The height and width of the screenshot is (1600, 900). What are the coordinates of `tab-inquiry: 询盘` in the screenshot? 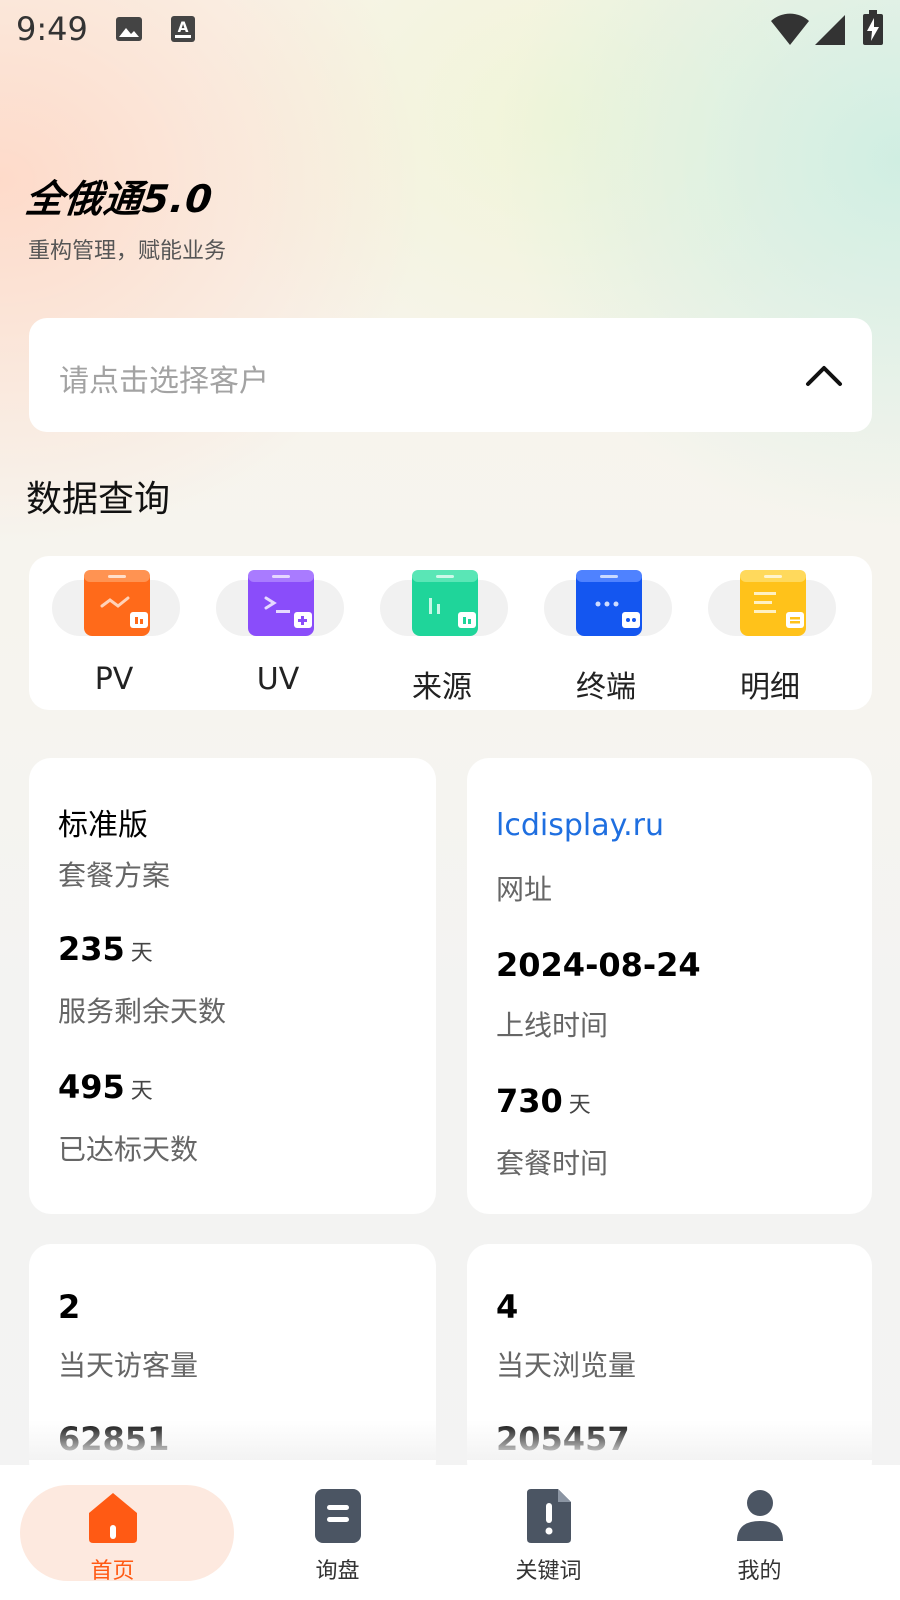 It's located at (337, 1532).